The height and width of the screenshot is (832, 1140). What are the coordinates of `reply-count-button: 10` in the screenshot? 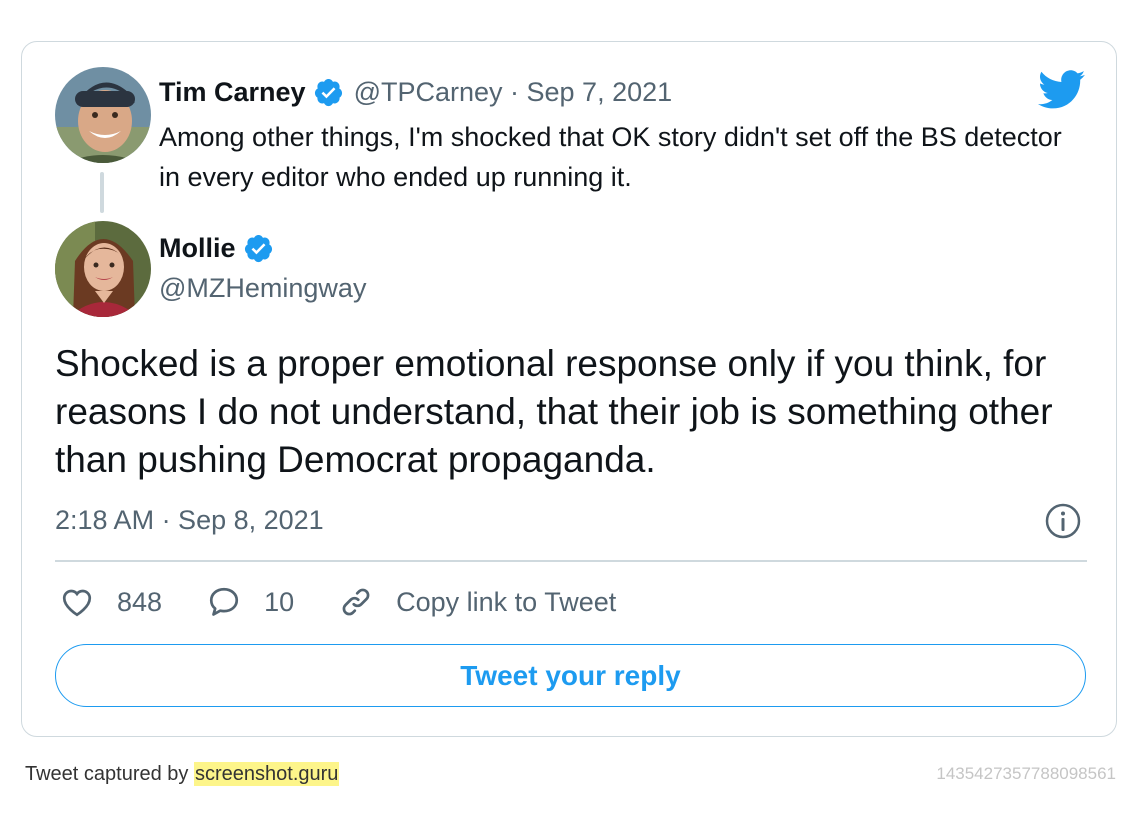 It's located at (250, 602).